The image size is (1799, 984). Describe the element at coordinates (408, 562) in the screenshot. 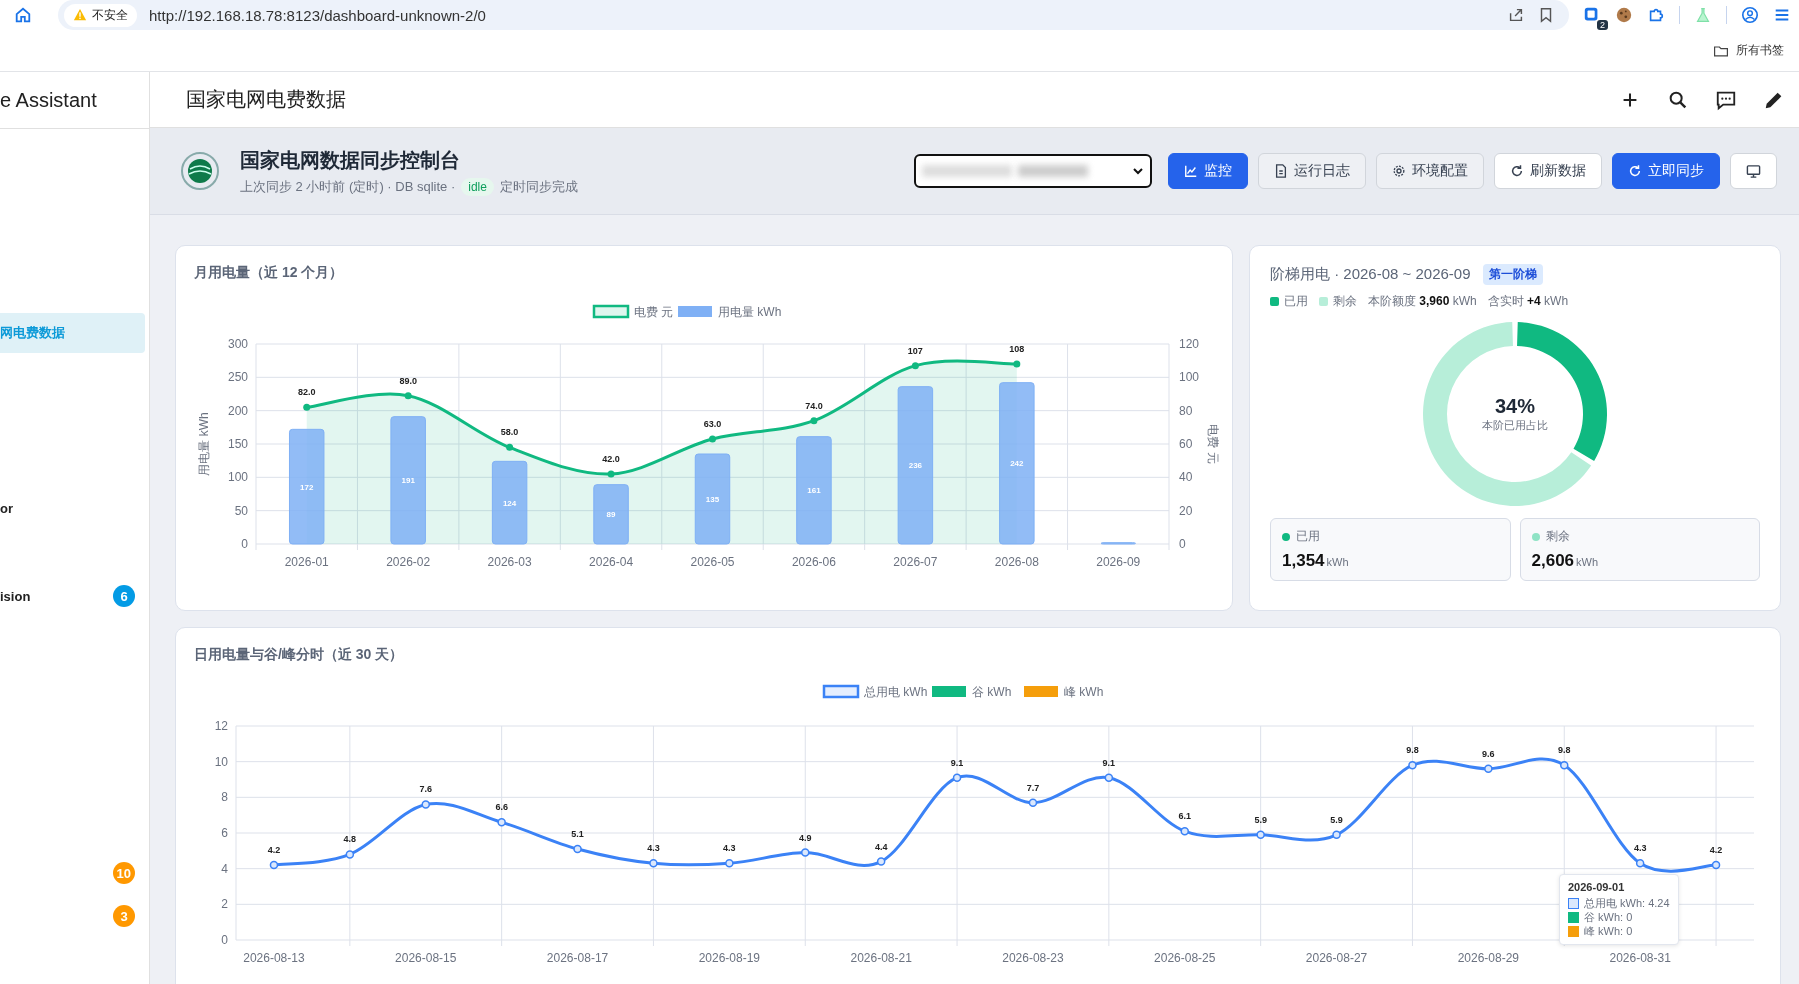

I see `axis-tick-label: 2026-02` at that location.